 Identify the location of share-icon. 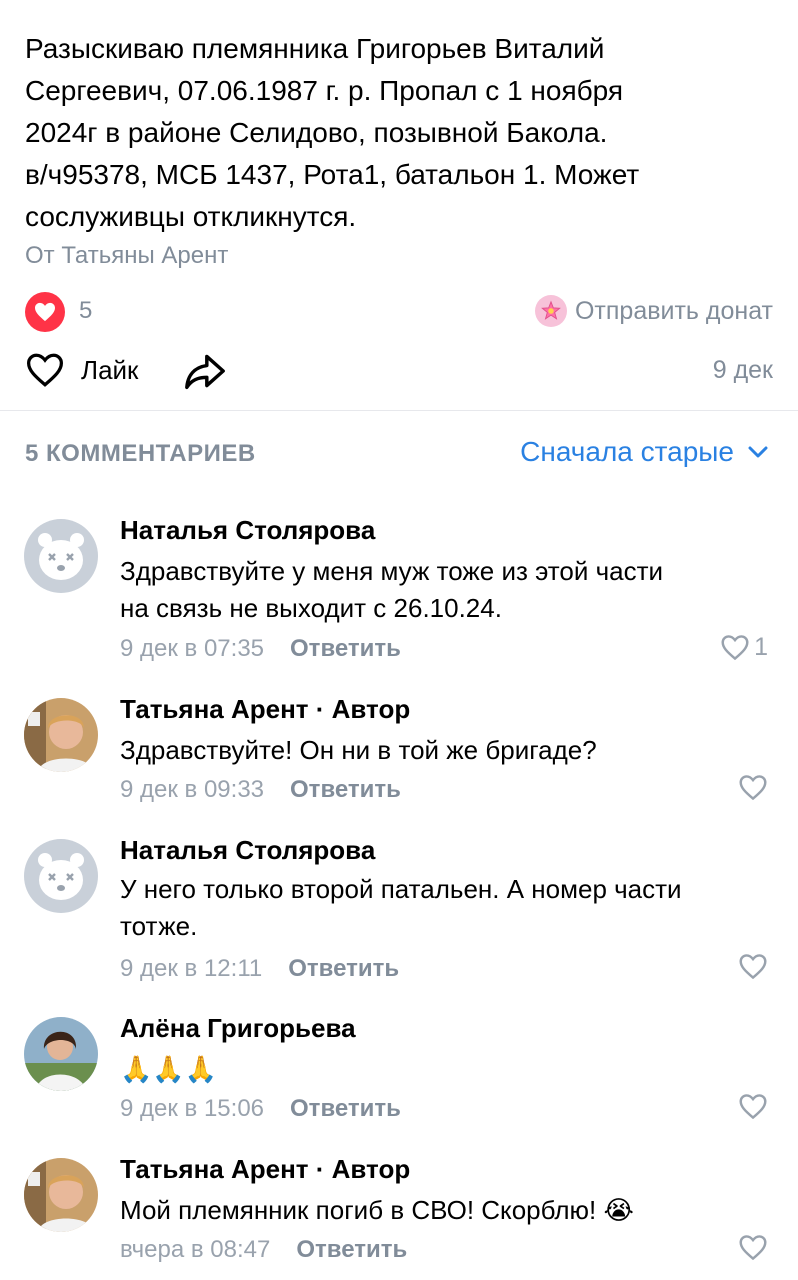
(205, 372).